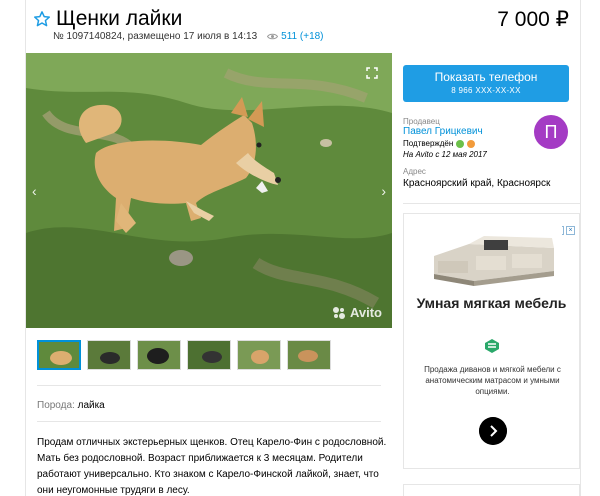 The image size is (600, 496). I want to click on eye-icon, so click(273, 36).